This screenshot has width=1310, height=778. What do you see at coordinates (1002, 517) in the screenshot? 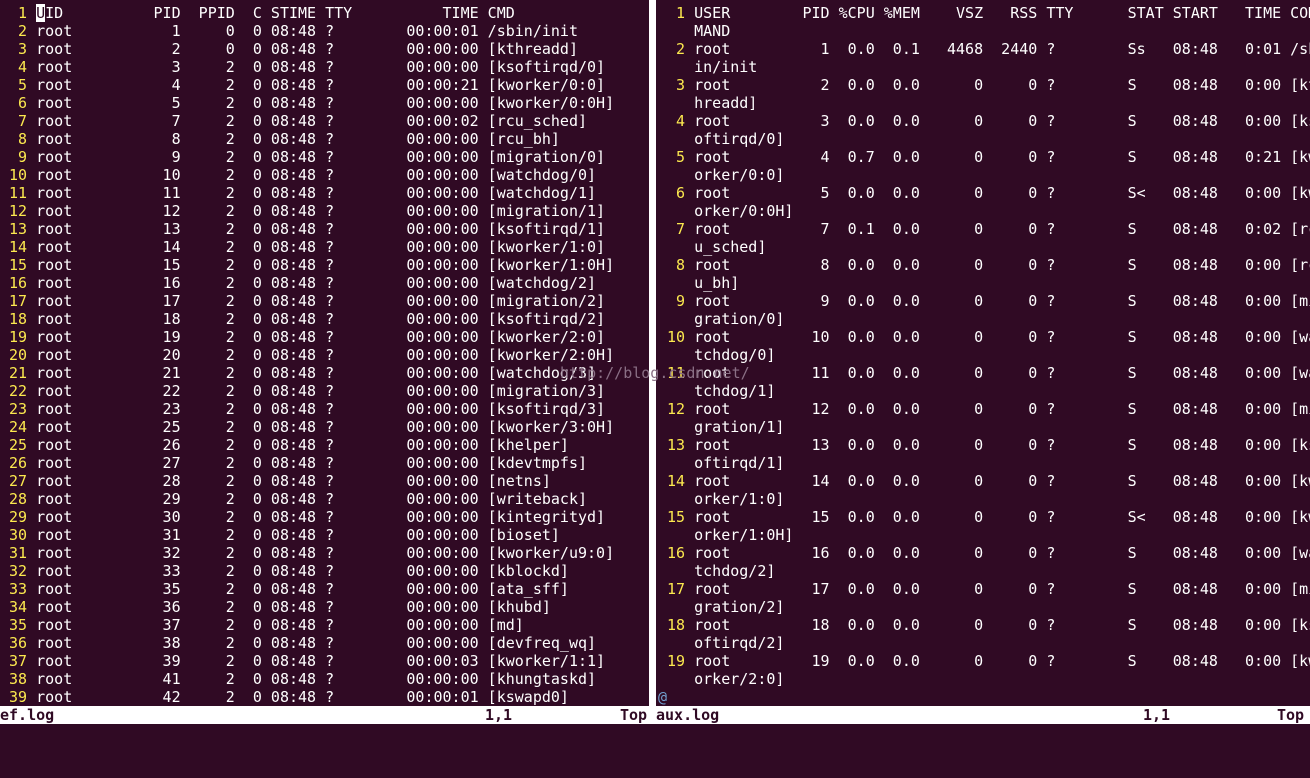
I see `right-line-text: root 15 0.0 0.0 0 0 ? S< 08:48 0:00 [kw` at bounding box center [1002, 517].